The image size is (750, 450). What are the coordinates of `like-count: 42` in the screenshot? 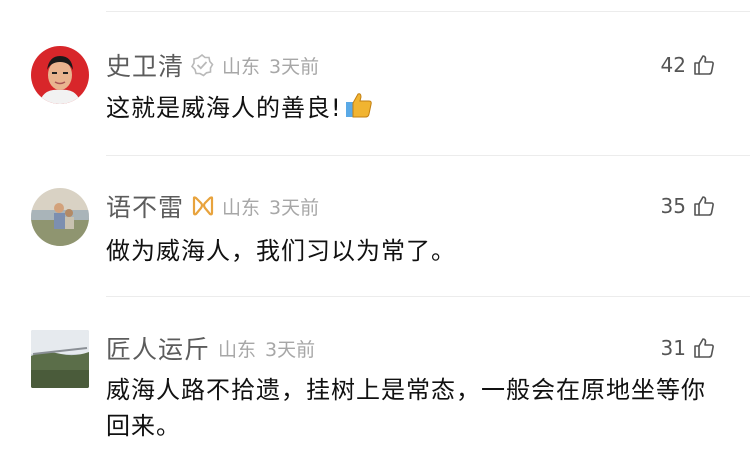 It's located at (673, 65).